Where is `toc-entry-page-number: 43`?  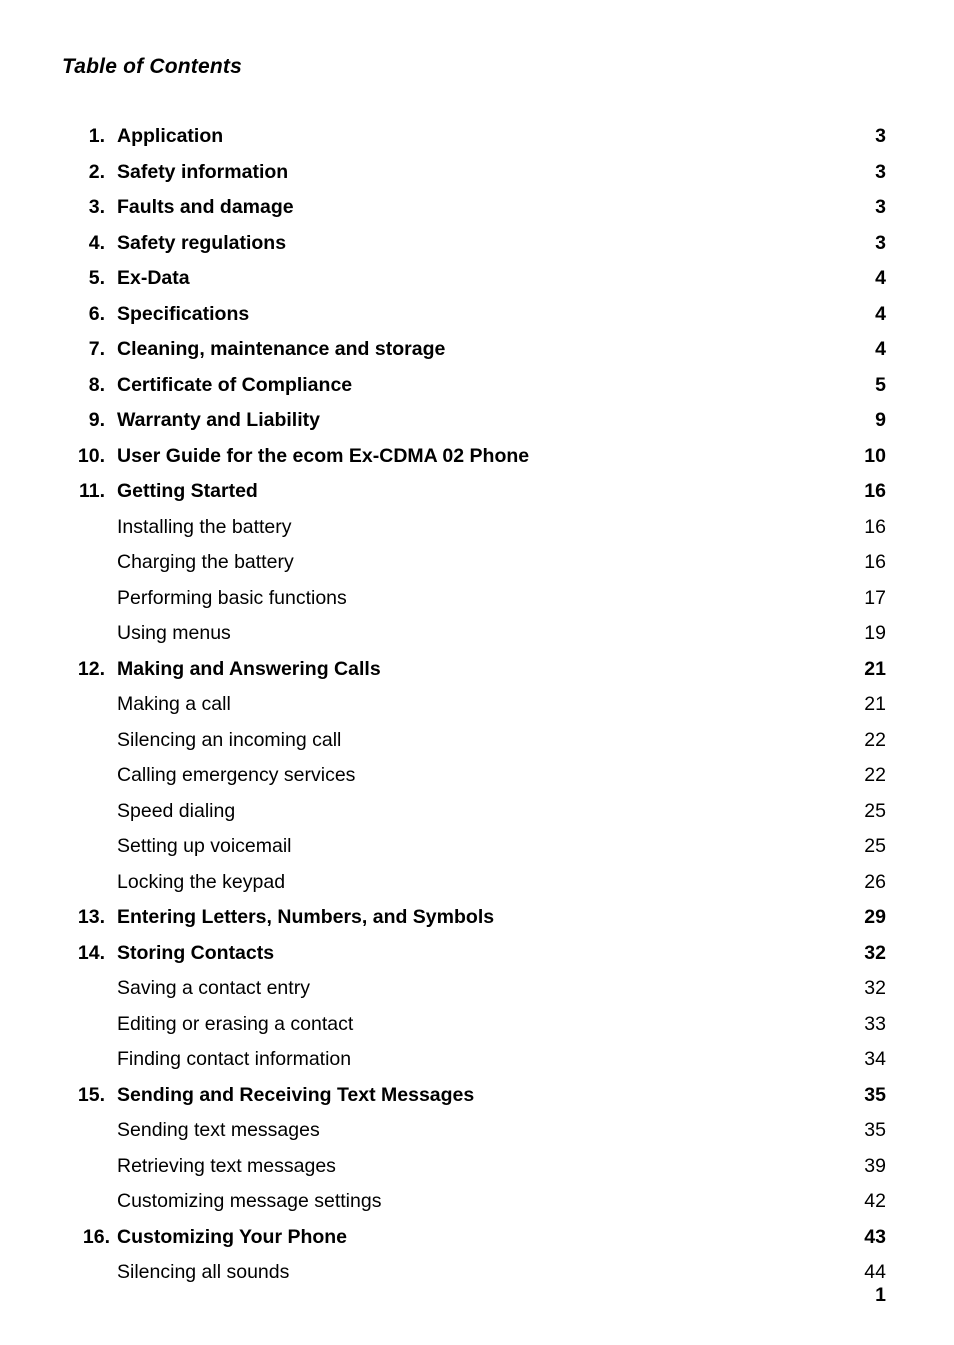 toc-entry-page-number: 43 is located at coordinates (875, 1236).